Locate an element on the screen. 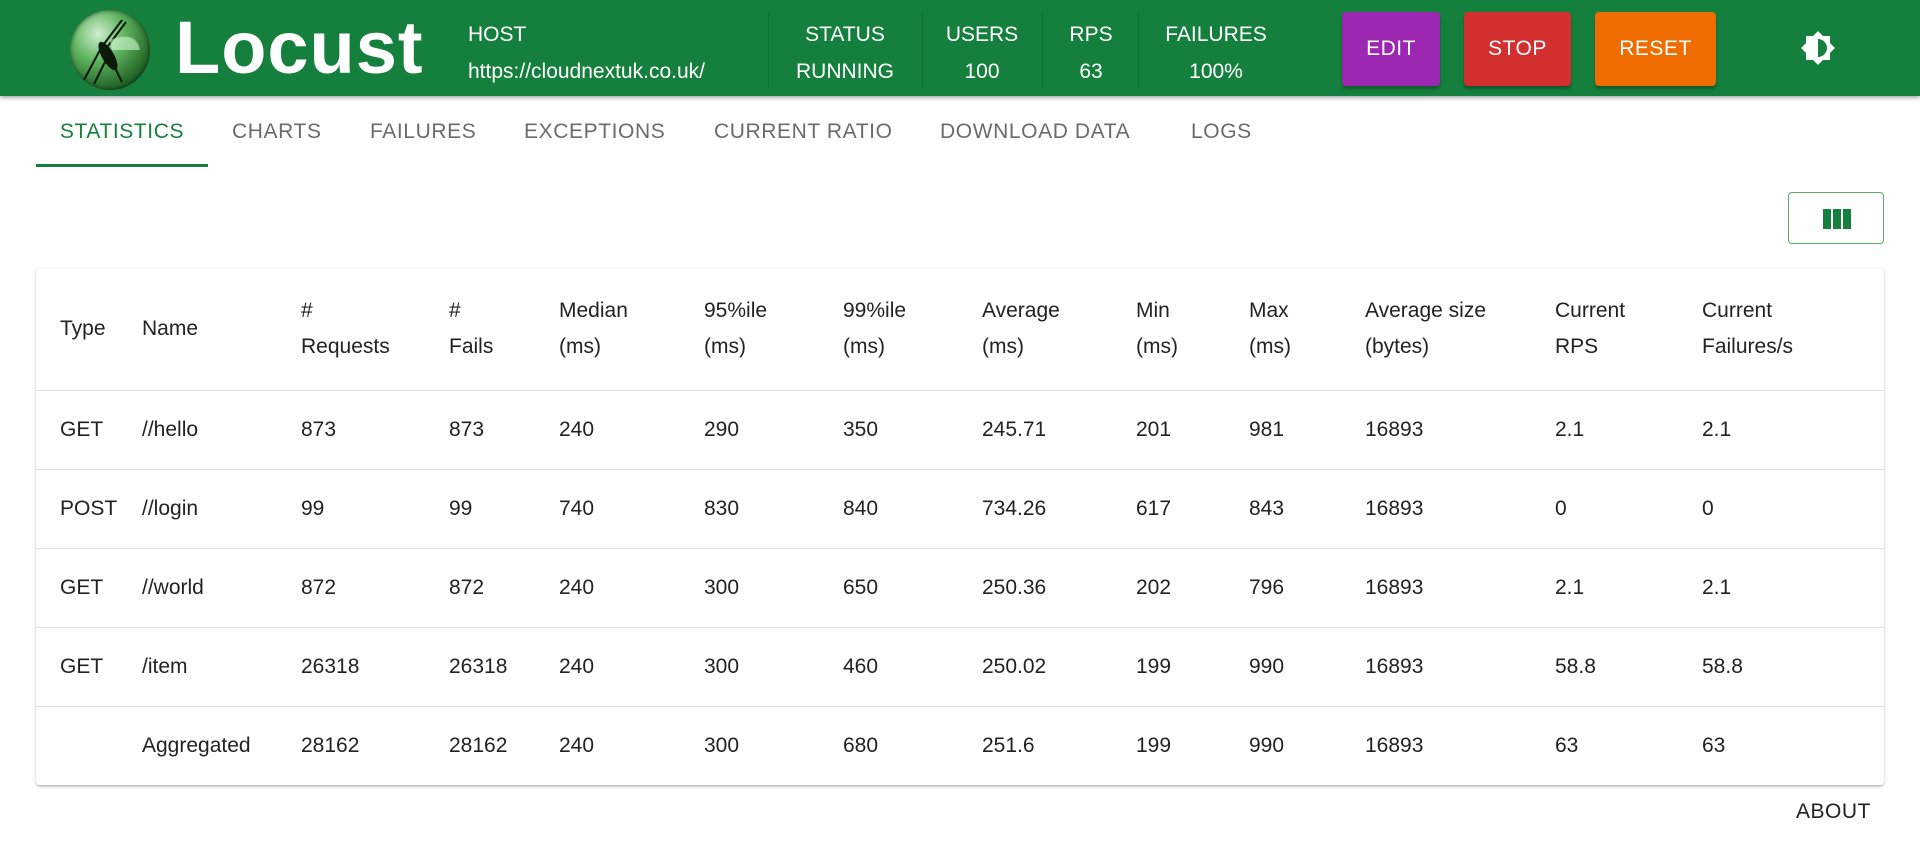 Image resolution: width=1920 pixels, height=844 pixels. column-header-requests: # Requests is located at coordinates (351, 330).